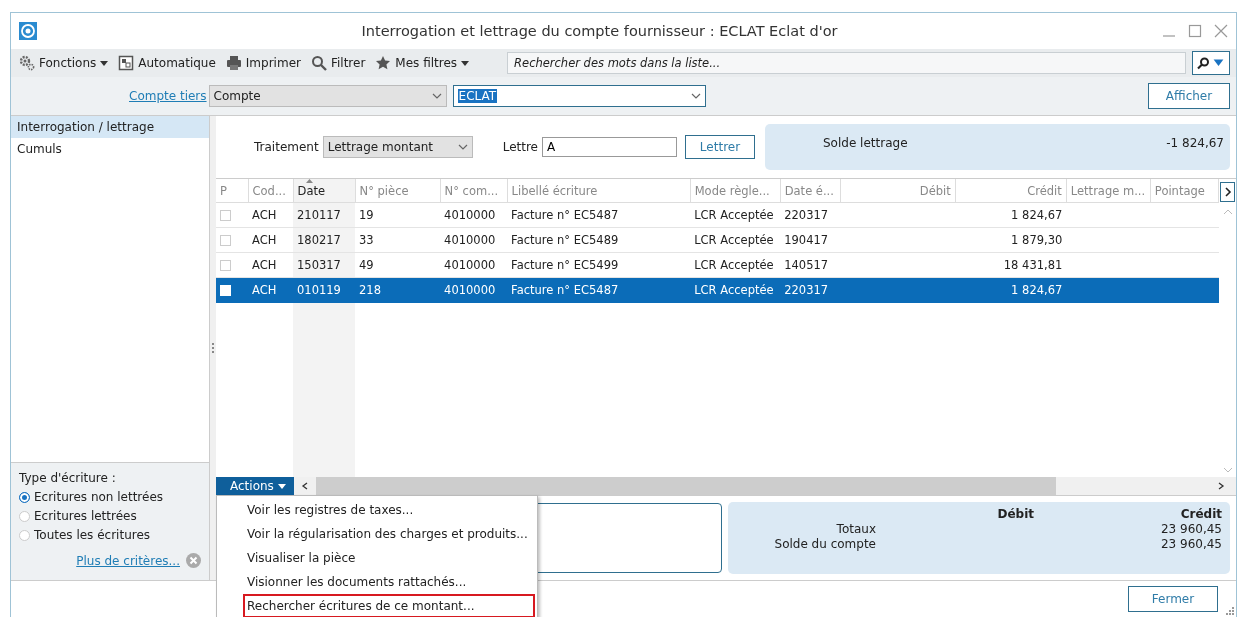  What do you see at coordinates (1015, 514) in the screenshot?
I see `totals-header: Débit` at bounding box center [1015, 514].